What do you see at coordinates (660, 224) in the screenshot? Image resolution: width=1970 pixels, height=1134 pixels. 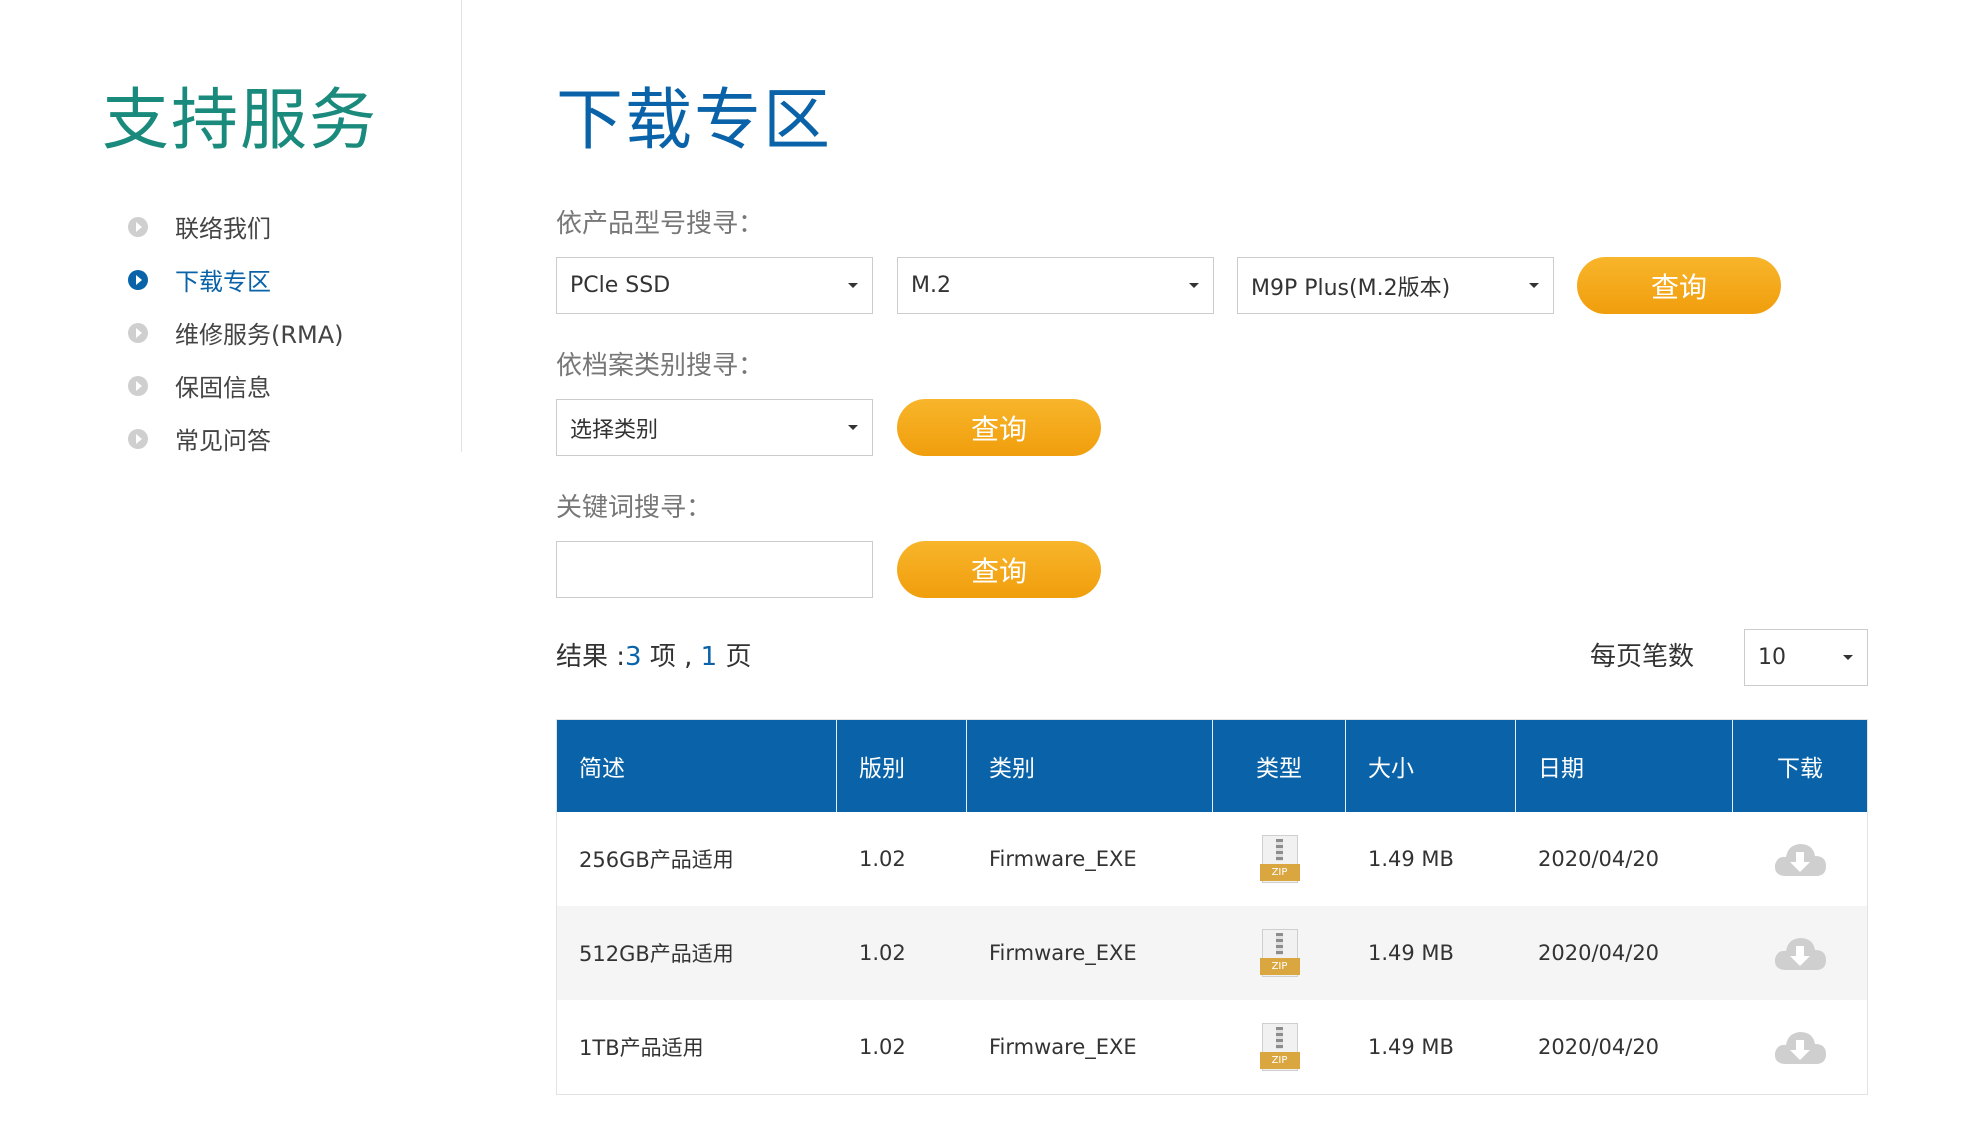 I see `model-search-label: 依产品型号搜寻：` at bounding box center [660, 224].